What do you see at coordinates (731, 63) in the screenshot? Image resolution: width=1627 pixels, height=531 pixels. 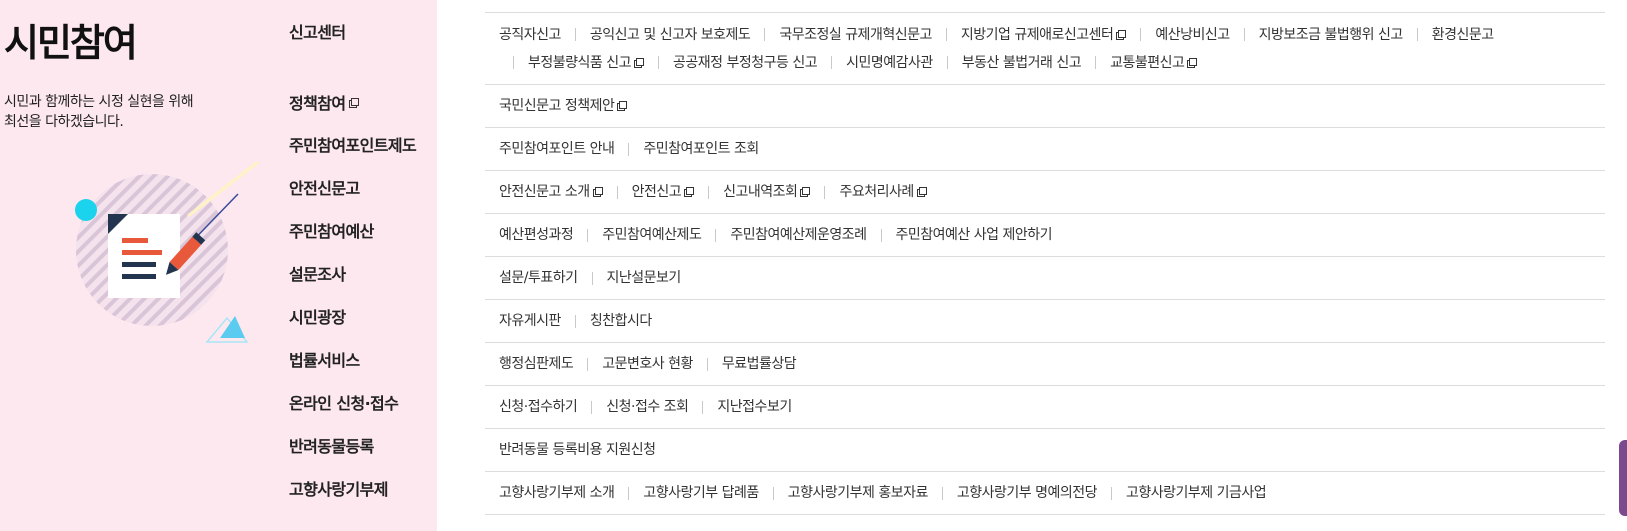 I see `menu-link: 공공재정 부정청구등 신고` at bounding box center [731, 63].